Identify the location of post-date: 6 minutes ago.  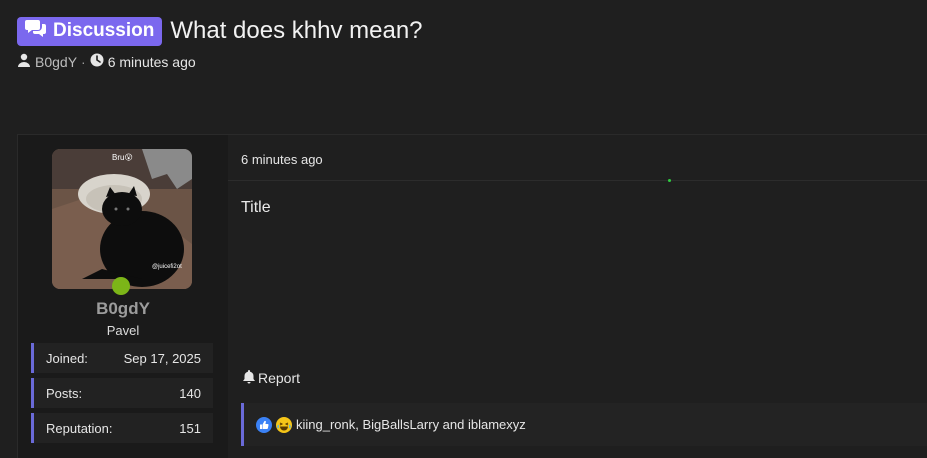
(282, 159).